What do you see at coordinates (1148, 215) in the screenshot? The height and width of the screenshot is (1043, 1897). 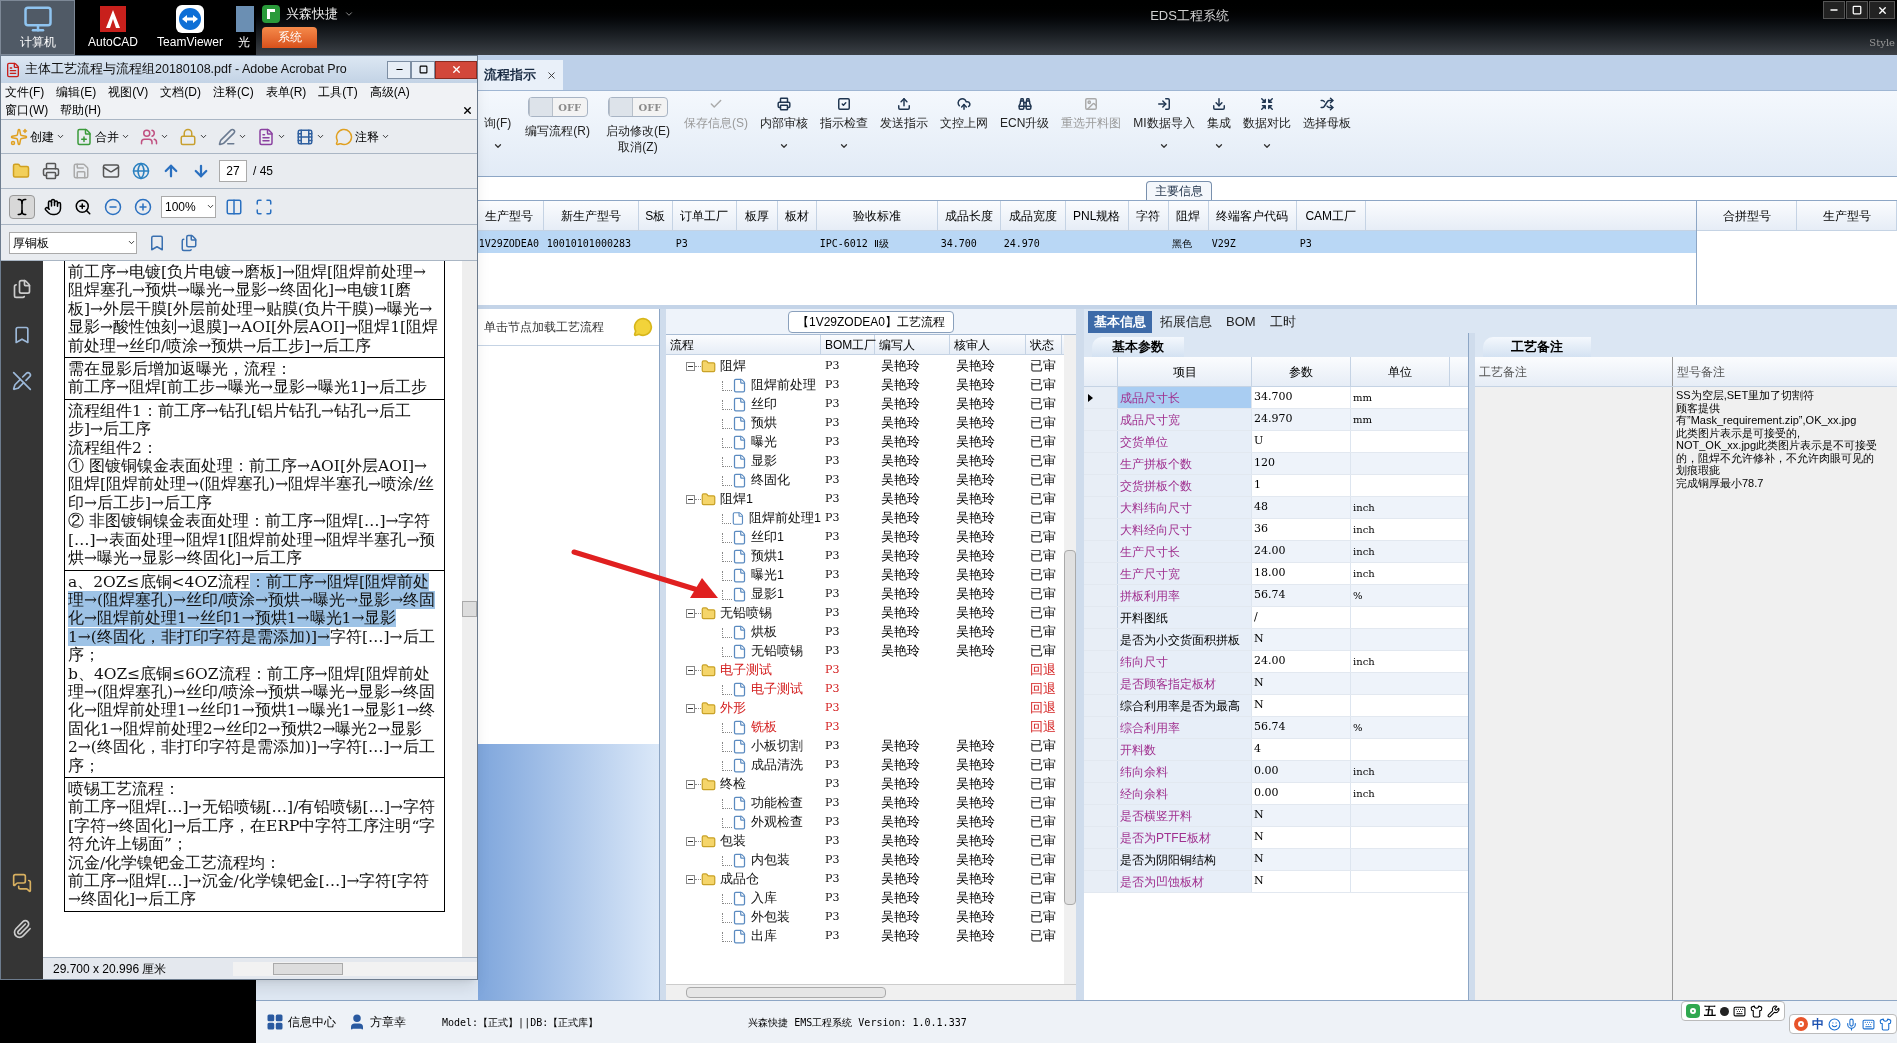 I see `column-header: 字符` at bounding box center [1148, 215].